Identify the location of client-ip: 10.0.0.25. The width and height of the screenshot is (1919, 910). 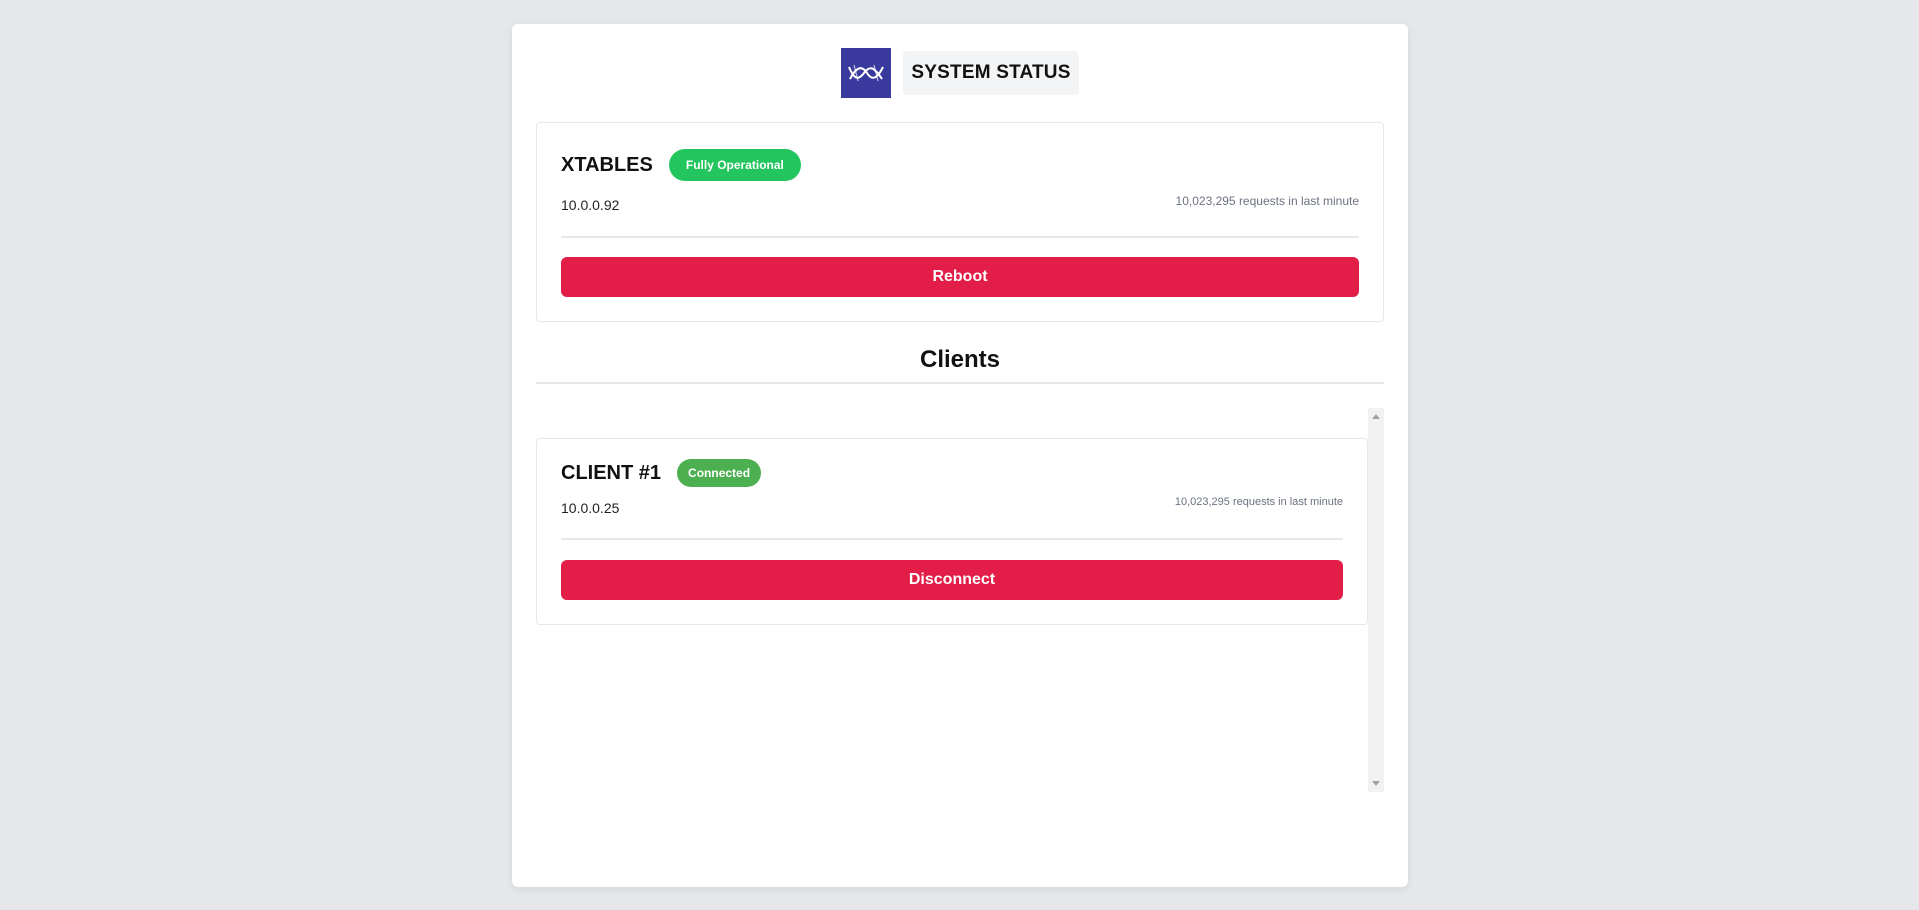
(590, 508).